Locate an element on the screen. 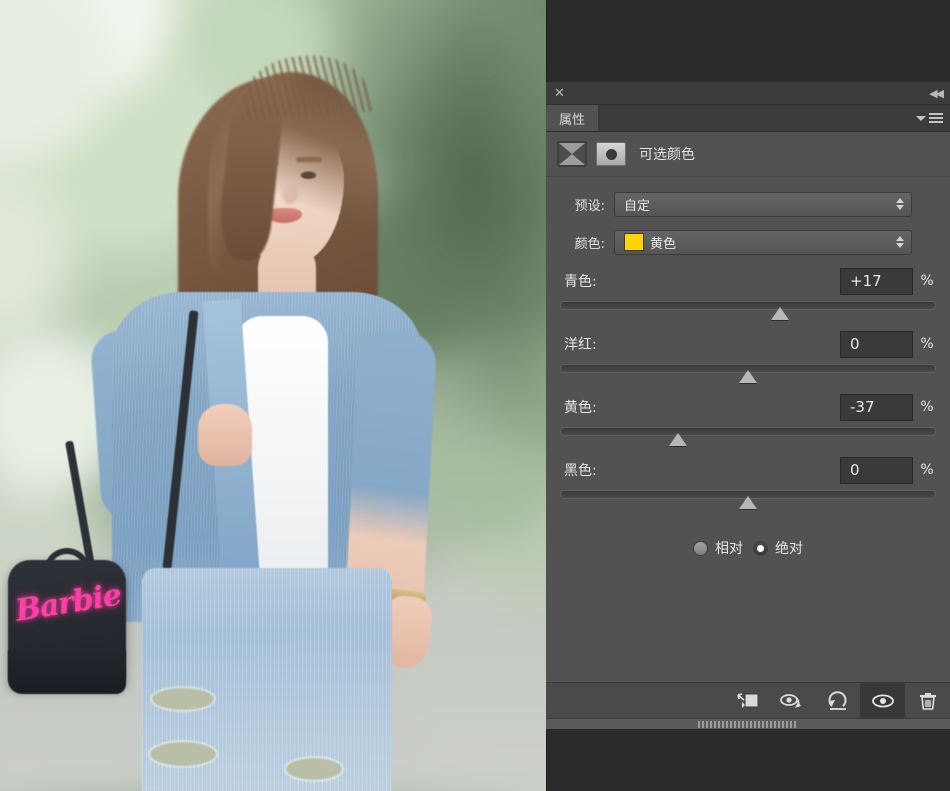 Image resolution: width=950 pixels, height=791 pixels. color-value: 黄色 is located at coordinates (663, 244).